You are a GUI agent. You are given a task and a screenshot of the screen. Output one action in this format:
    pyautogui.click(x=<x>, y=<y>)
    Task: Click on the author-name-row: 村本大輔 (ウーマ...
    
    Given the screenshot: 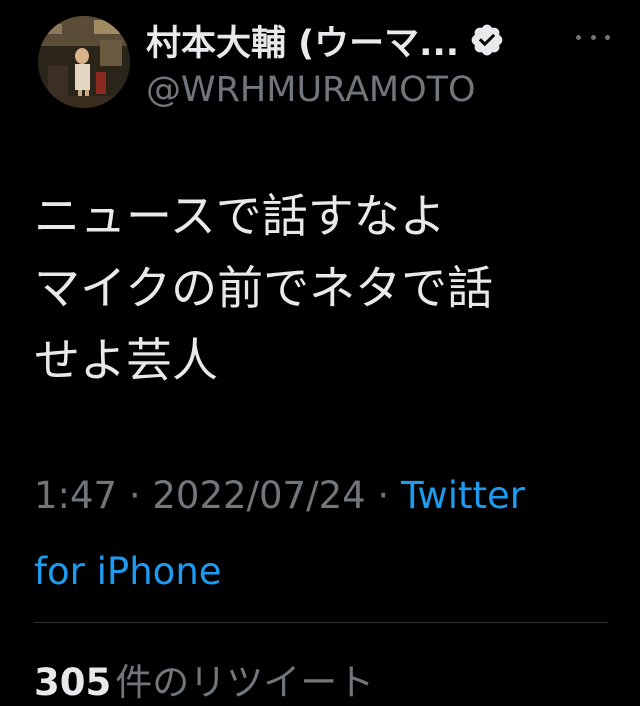 What is the action you would take?
    pyautogui.click(x=325, y=40)
    